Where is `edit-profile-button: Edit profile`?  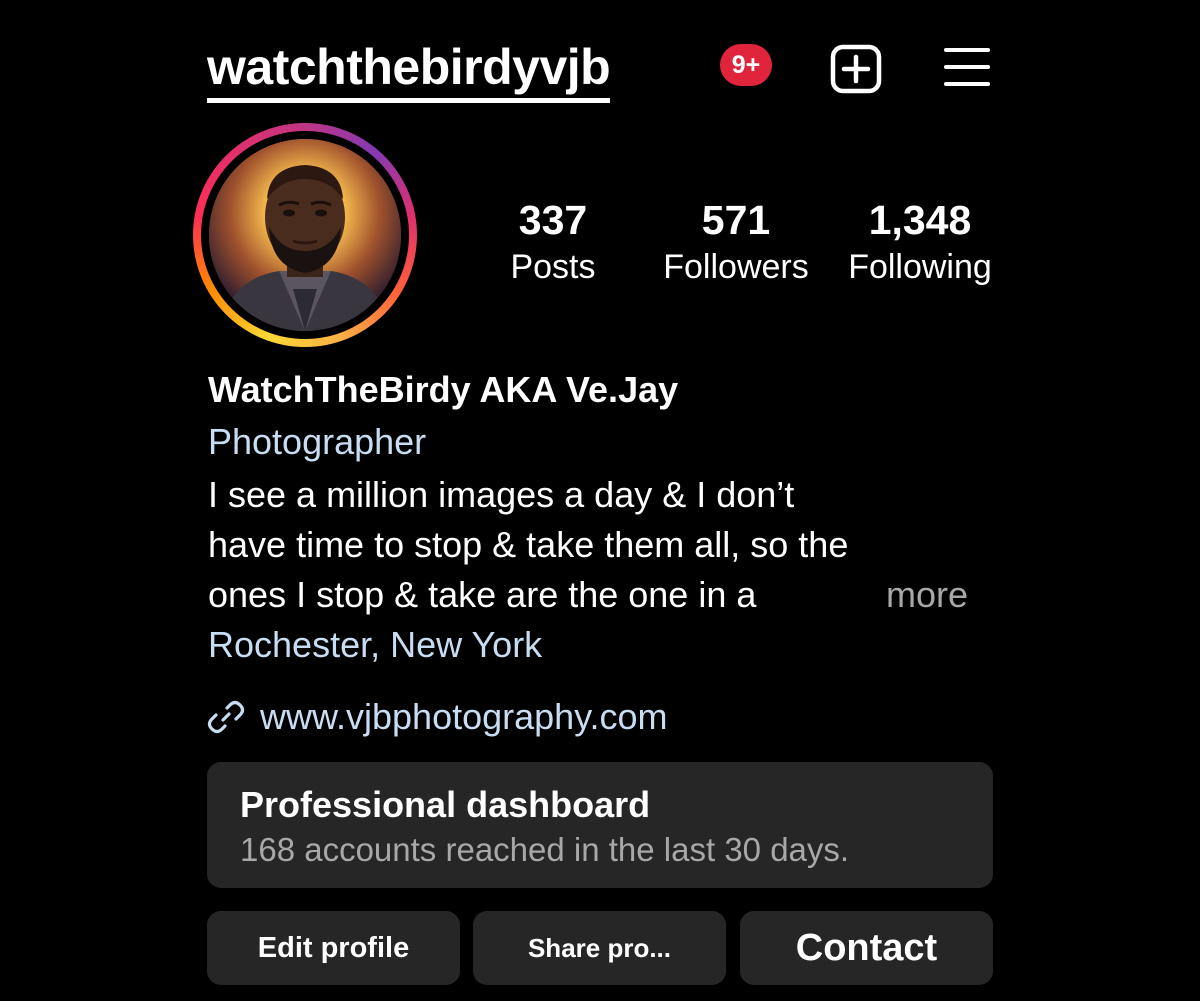 edit-profile-button: Edit profile is located at coordinates (333, 948).